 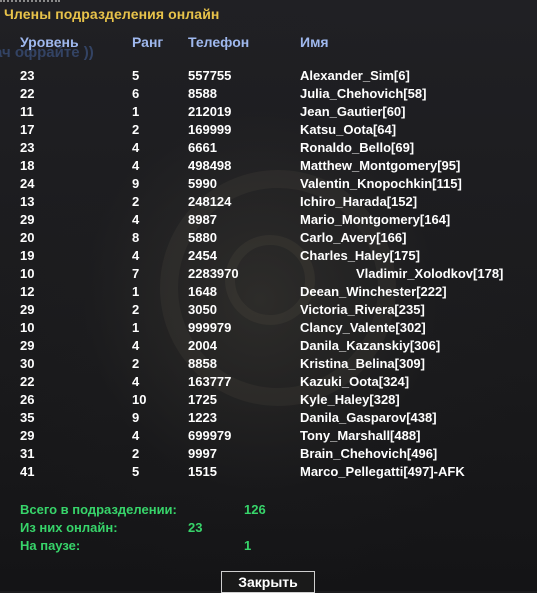 What do you see at coordinates (136, 111) in the screenshot?
I see `member-rank: 1` at bounding box center [136, 111].